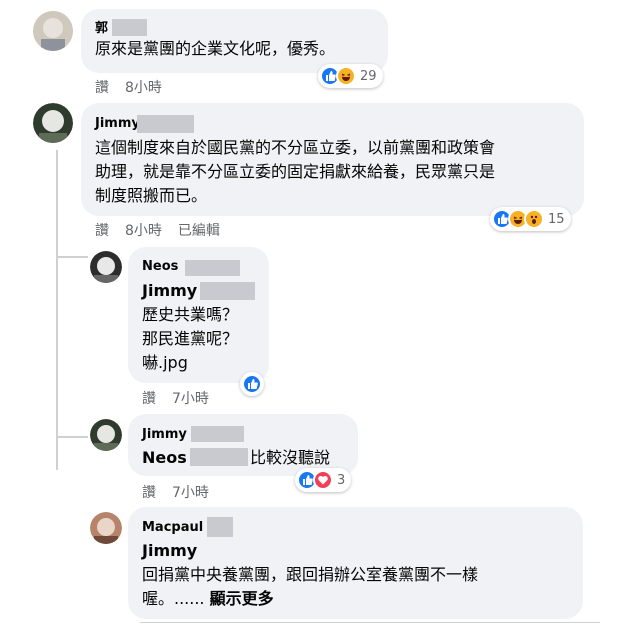 This screenshot has width=631, height=625. Describe the element at coordinates (556, 219) in the screenshot. I see `reaction-count: 15` at that location.